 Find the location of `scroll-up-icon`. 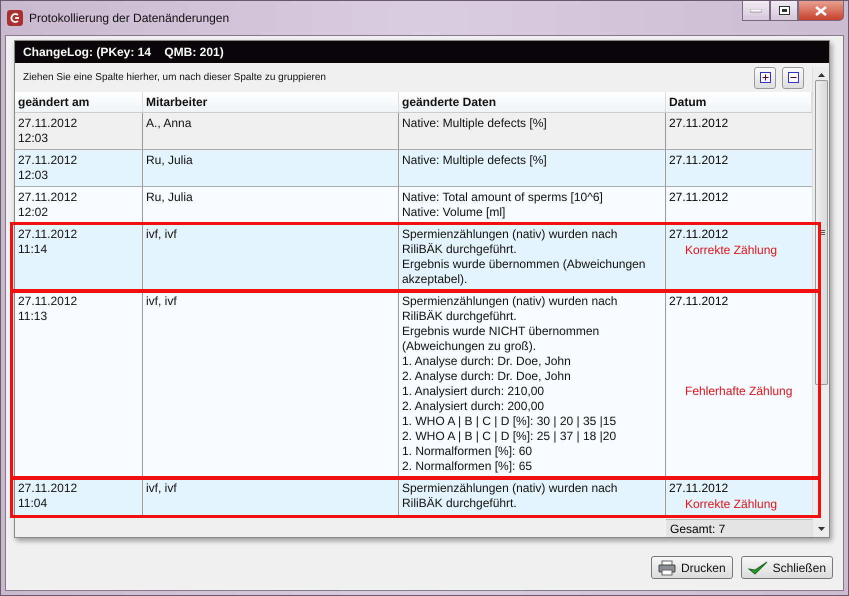

scroll-up-icon is located at coordinates (821, 75).